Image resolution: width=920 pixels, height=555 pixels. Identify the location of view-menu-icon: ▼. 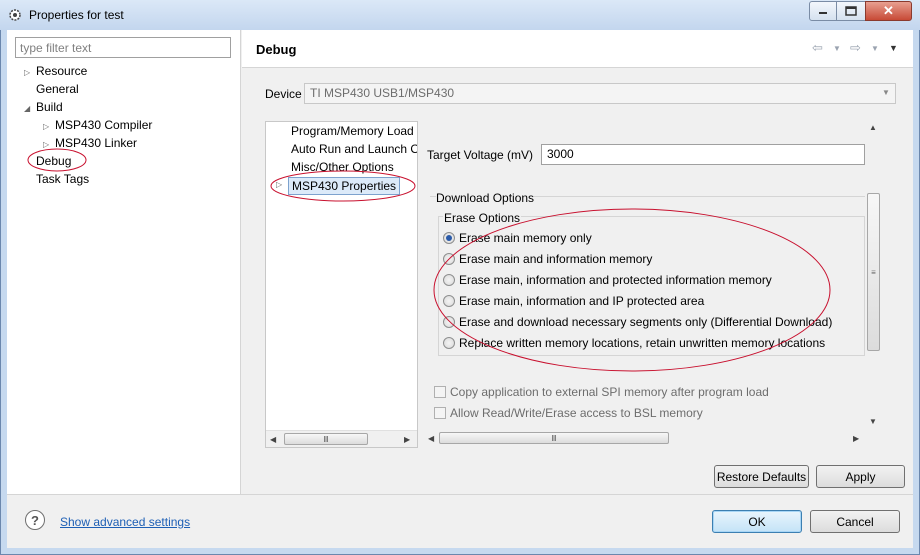
(893, 48).